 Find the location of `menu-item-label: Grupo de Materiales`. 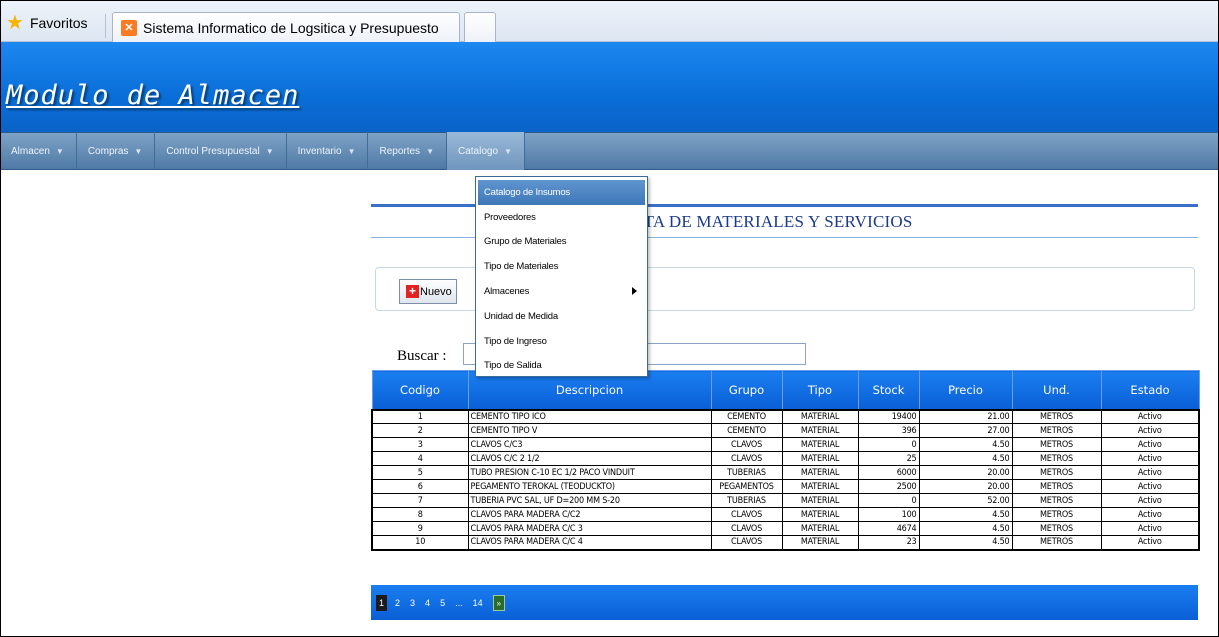

menu-item-label: Grupo de Materiales is located at coordinates (525, 242).